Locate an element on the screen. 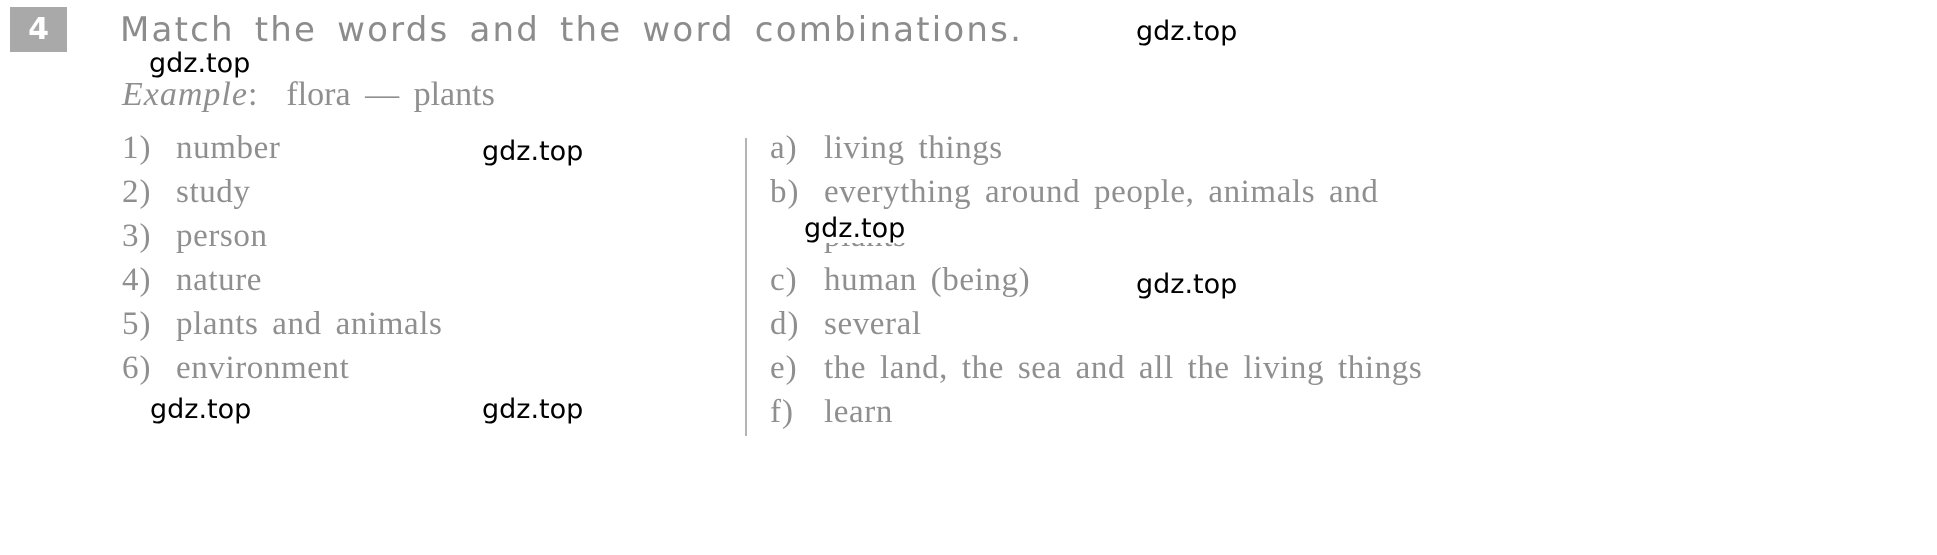 The image size is (1937, 555). list-item-marker: f) is located at coordinates (782, 412).